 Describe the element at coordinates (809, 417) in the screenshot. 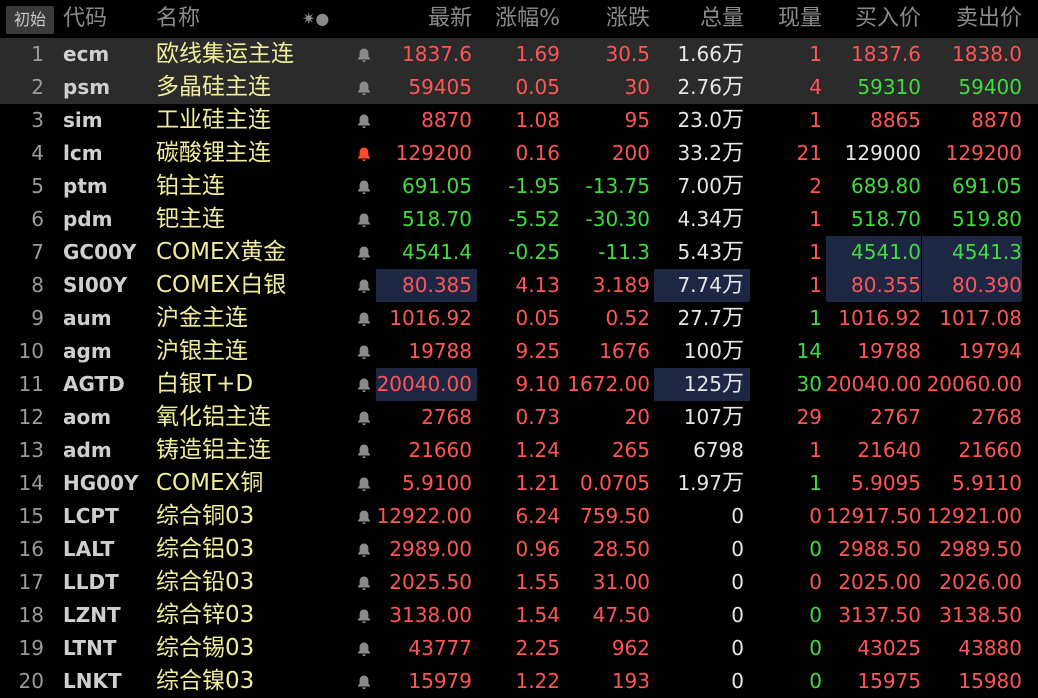

I see `current-volume: 29` at that location.